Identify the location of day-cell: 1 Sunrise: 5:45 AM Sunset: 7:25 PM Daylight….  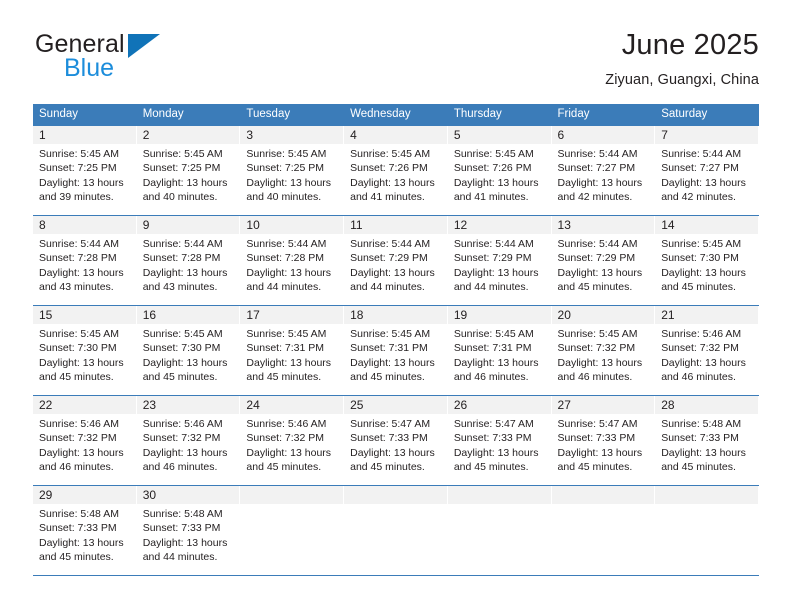
(85, 170).